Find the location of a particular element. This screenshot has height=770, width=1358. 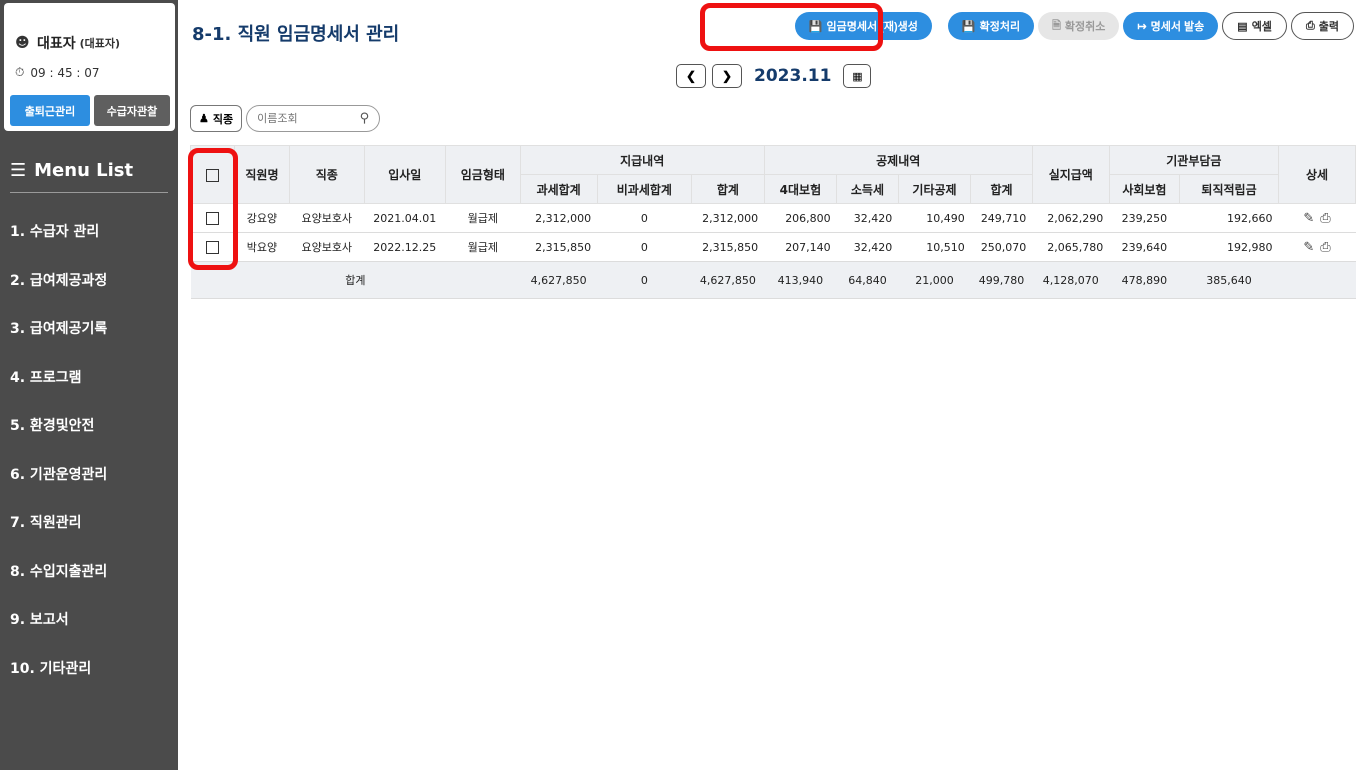

sum-nontaxable: 0 is located at coordinates (644, 280).